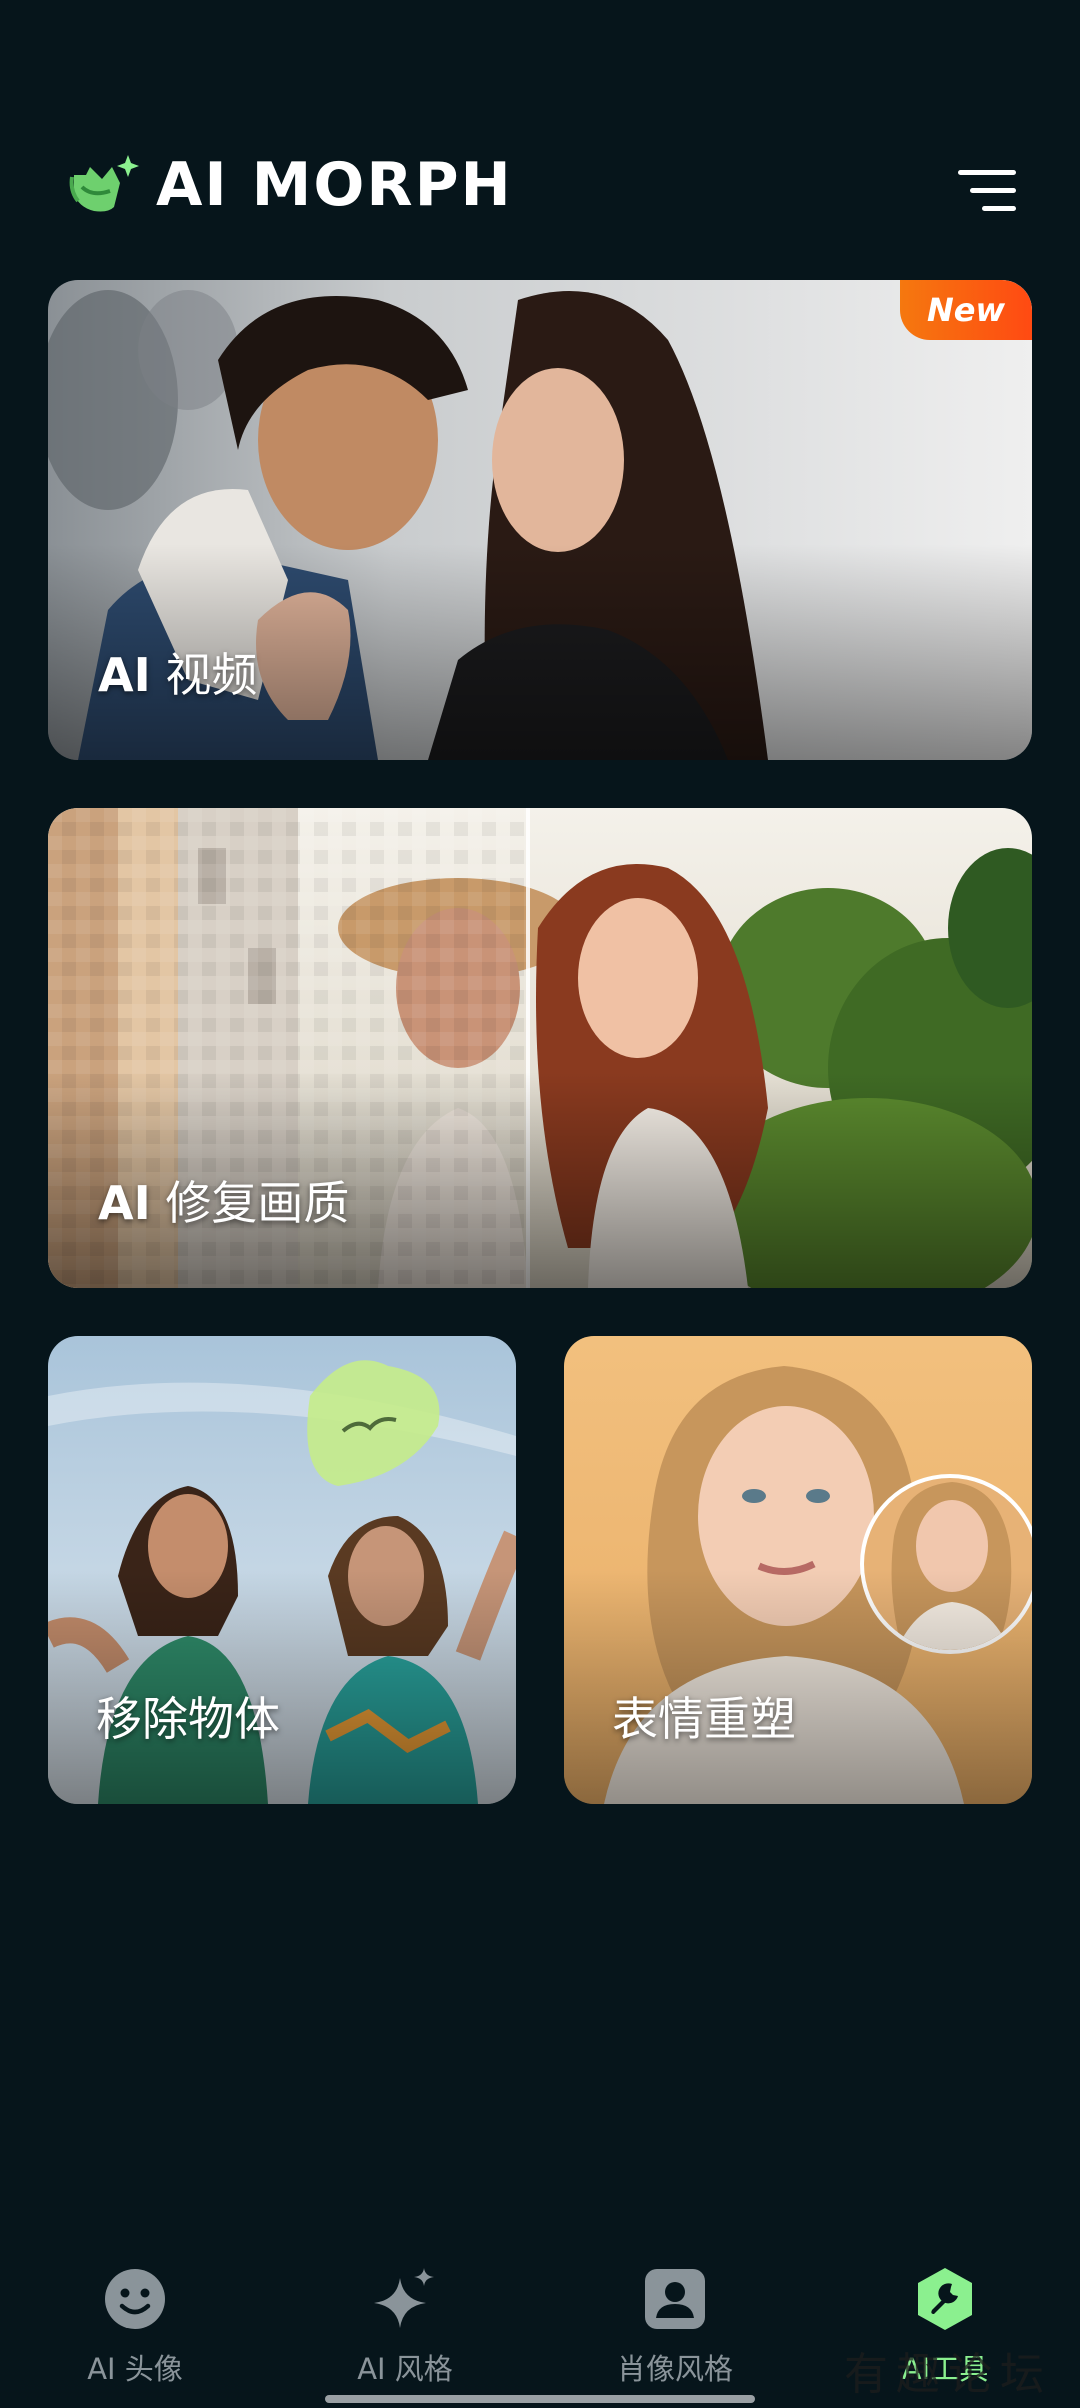  Describe the element at coordinates (135, 2299) in the screenshot. I see `smiley-icon` at that location.